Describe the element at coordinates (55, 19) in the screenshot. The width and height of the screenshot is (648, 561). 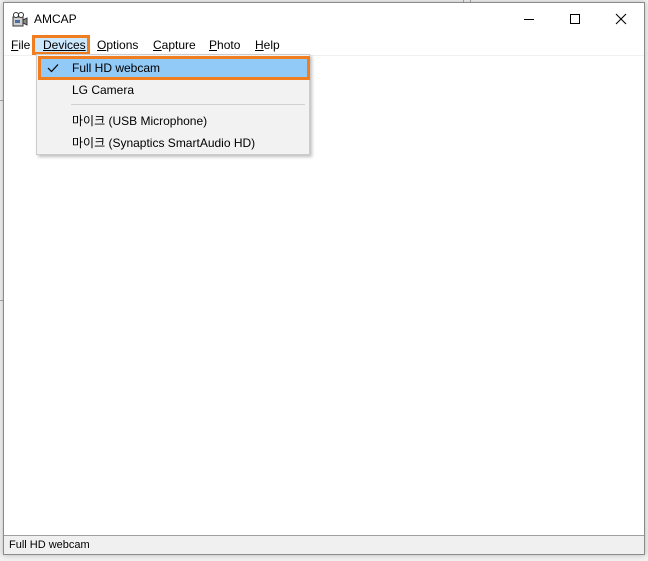
I see `window-title: AMCAP` at that location.